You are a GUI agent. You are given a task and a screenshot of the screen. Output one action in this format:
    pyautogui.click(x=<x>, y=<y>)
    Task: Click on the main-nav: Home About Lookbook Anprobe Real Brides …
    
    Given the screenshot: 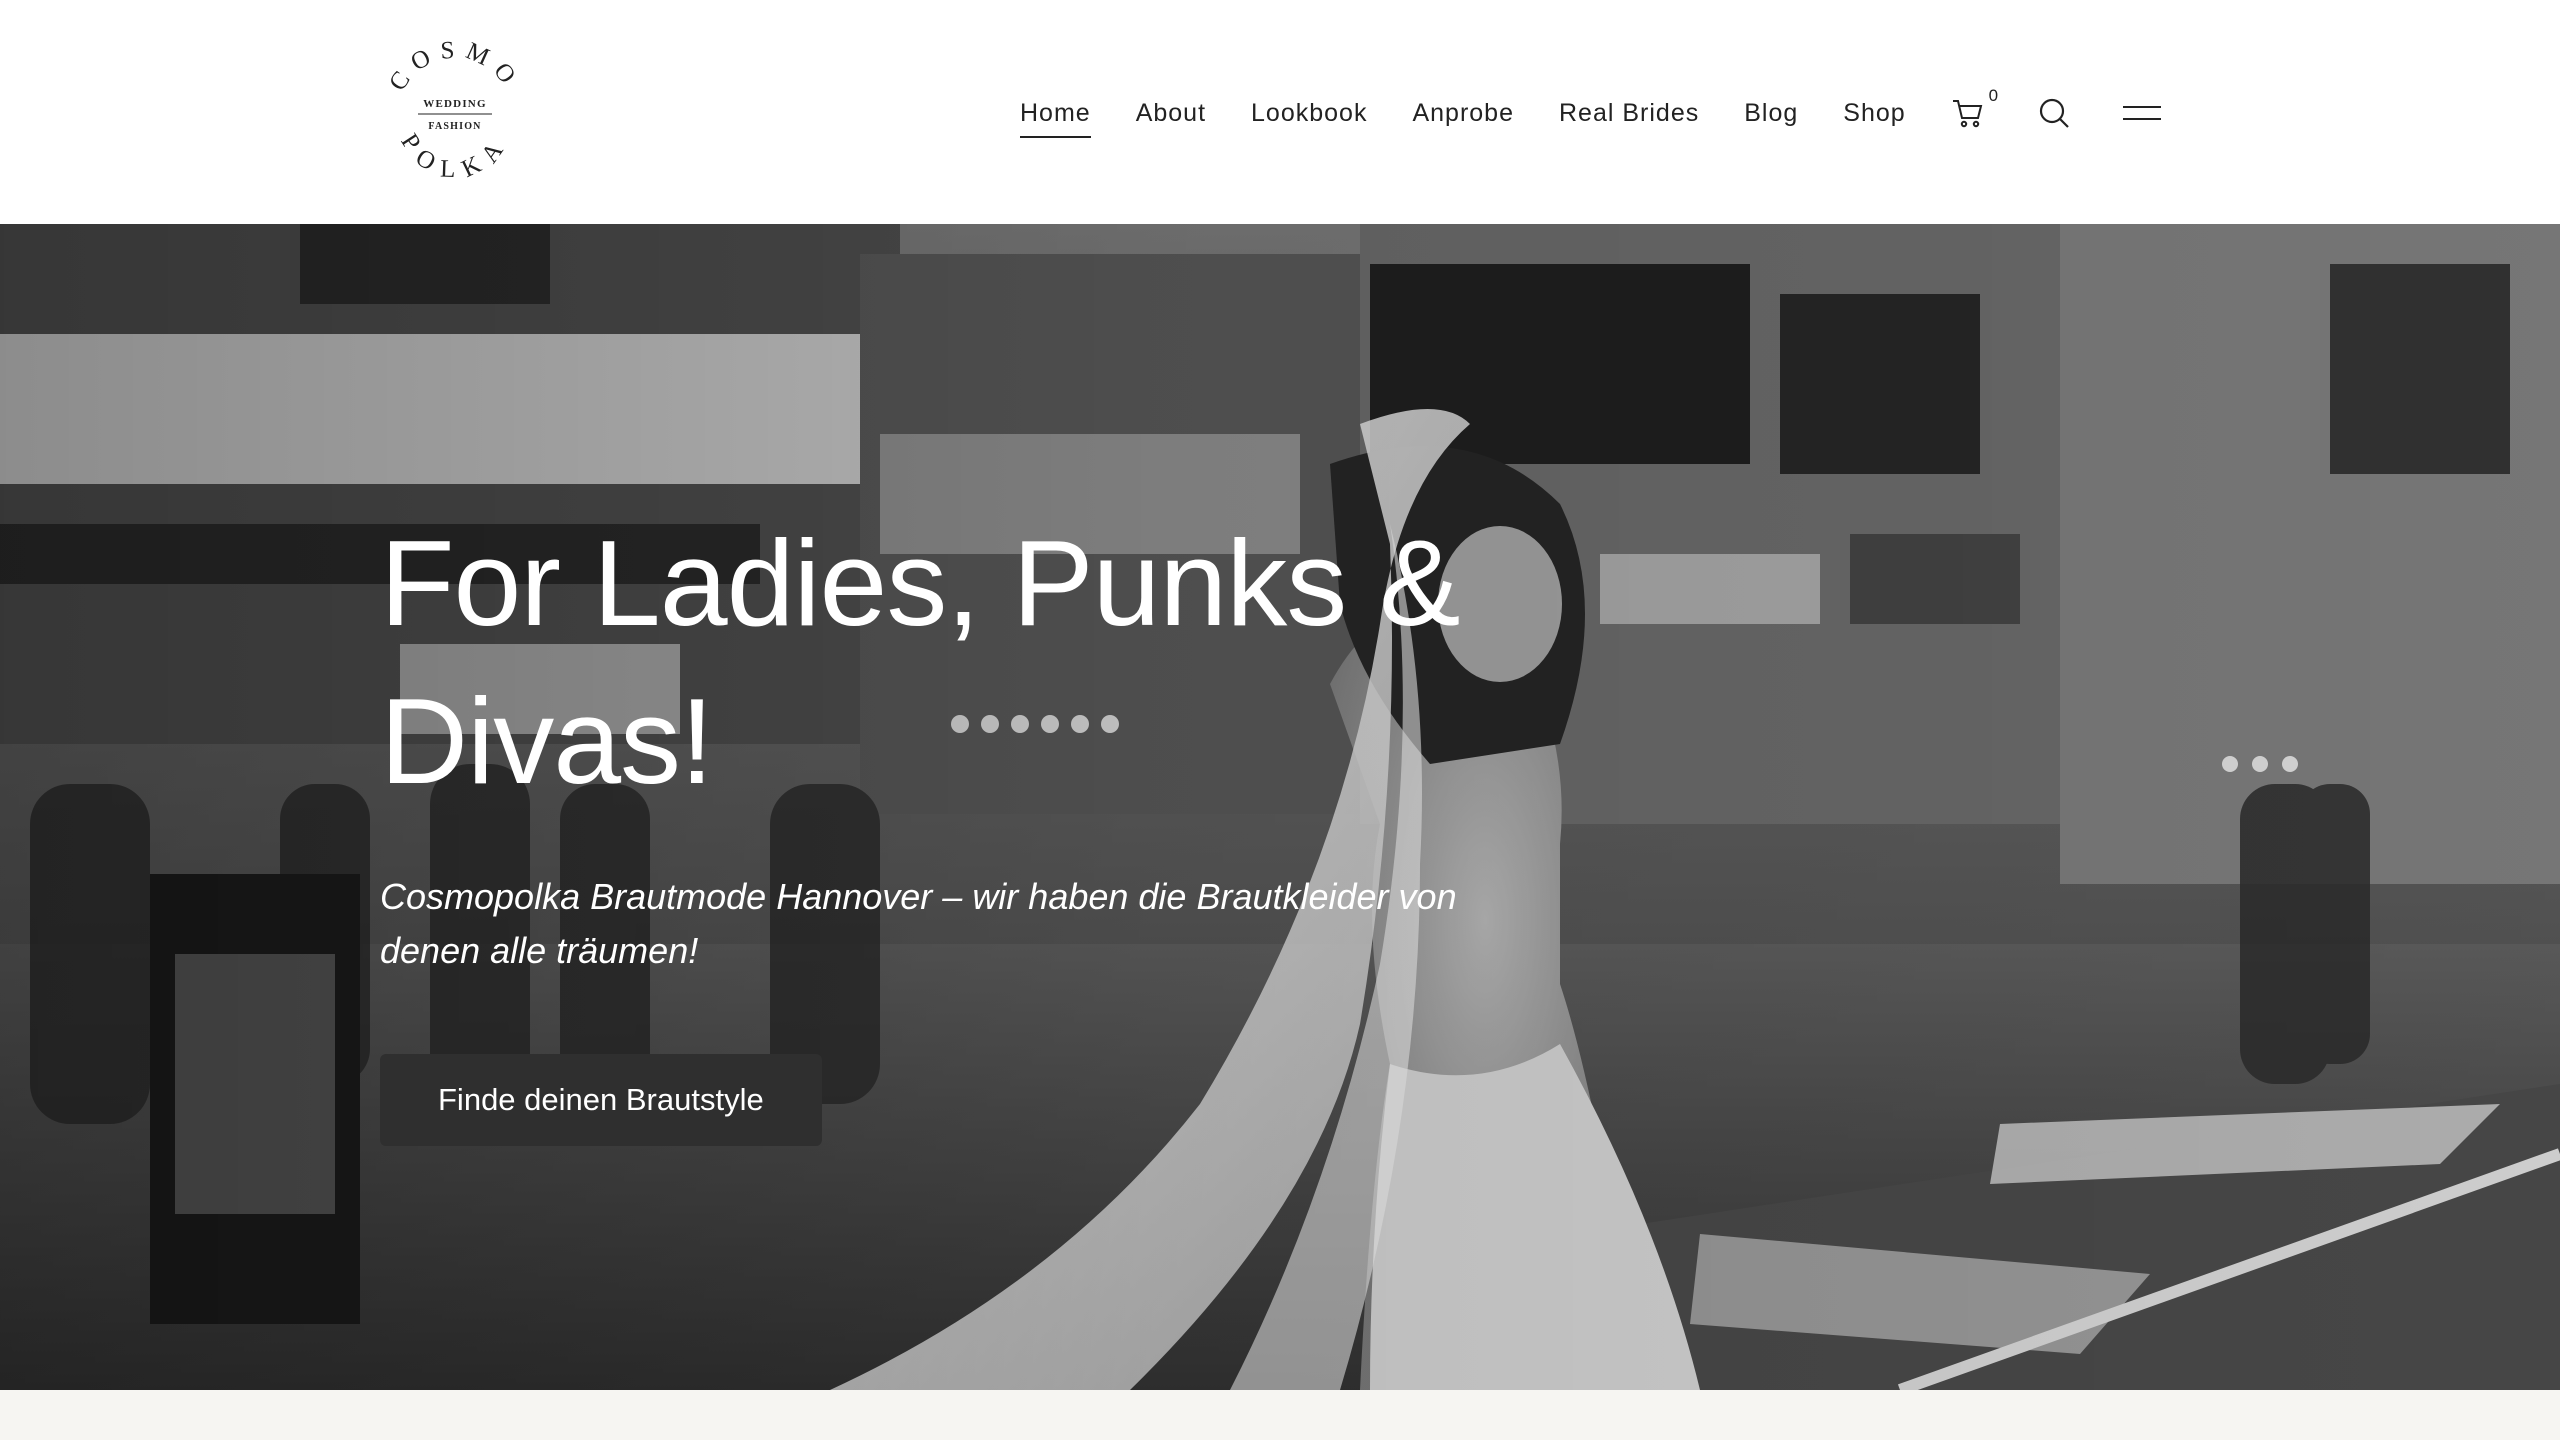 What is the action you would take?
    pyautogui.click(x=1591, y=112)
    